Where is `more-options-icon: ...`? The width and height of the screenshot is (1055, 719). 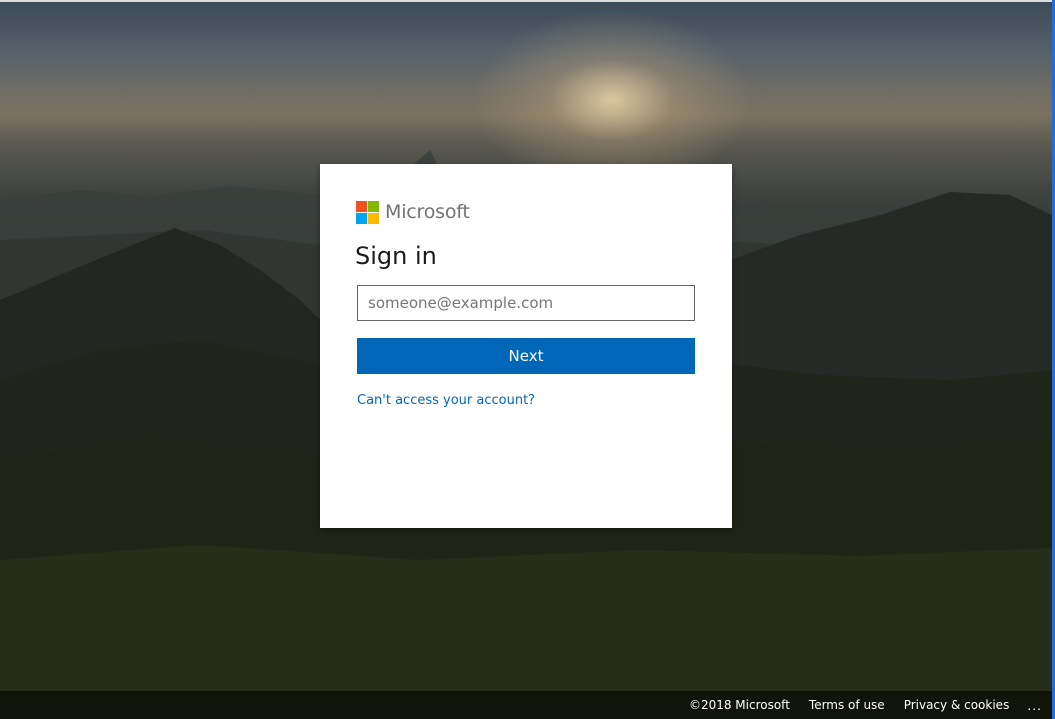 more-options-icon: ... is located at coordinates (1034, 705).